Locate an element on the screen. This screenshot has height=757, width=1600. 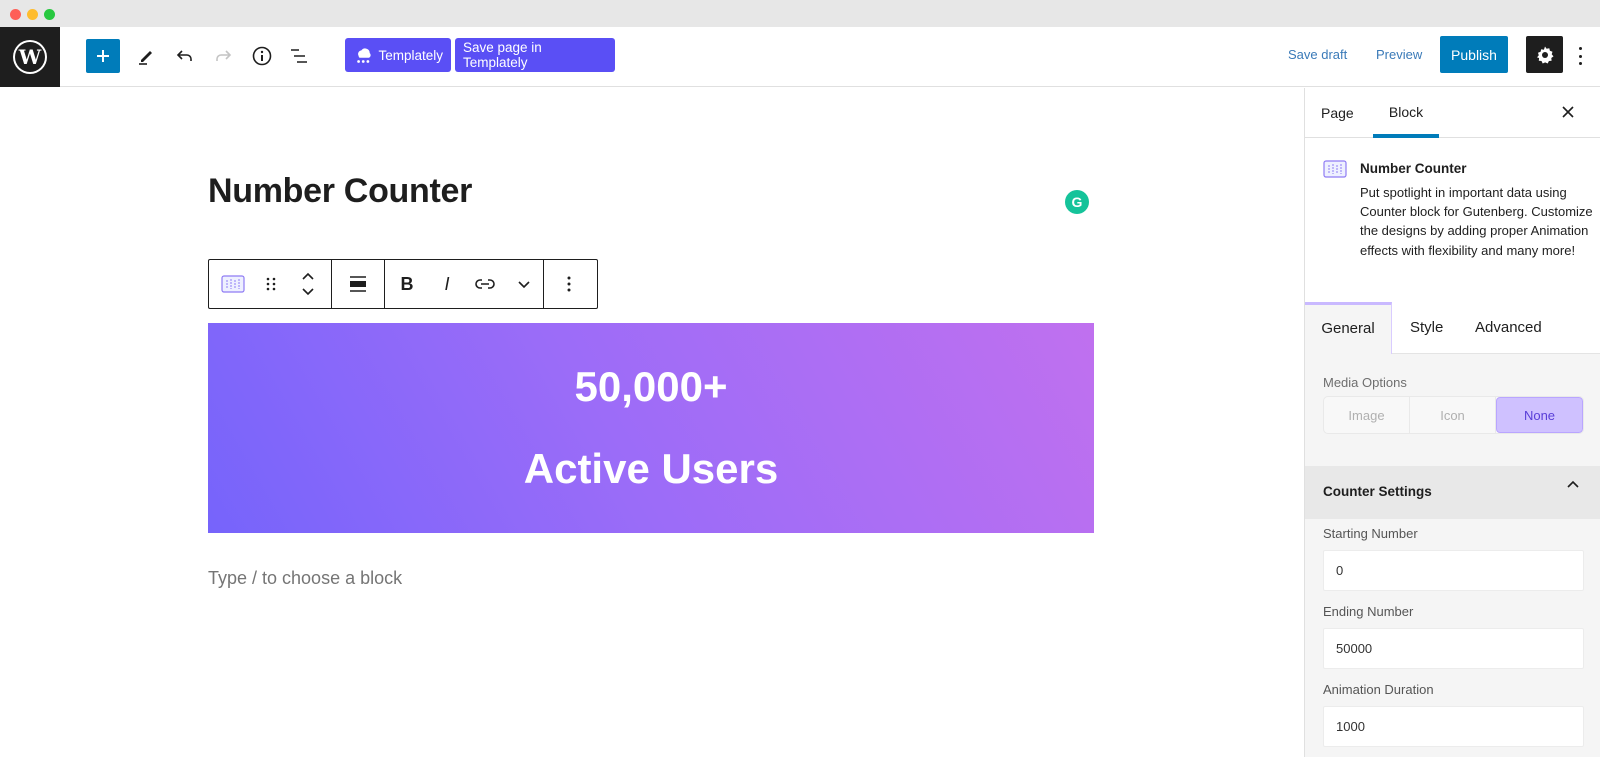
gear-icon is located at coordinates (1544, 54).